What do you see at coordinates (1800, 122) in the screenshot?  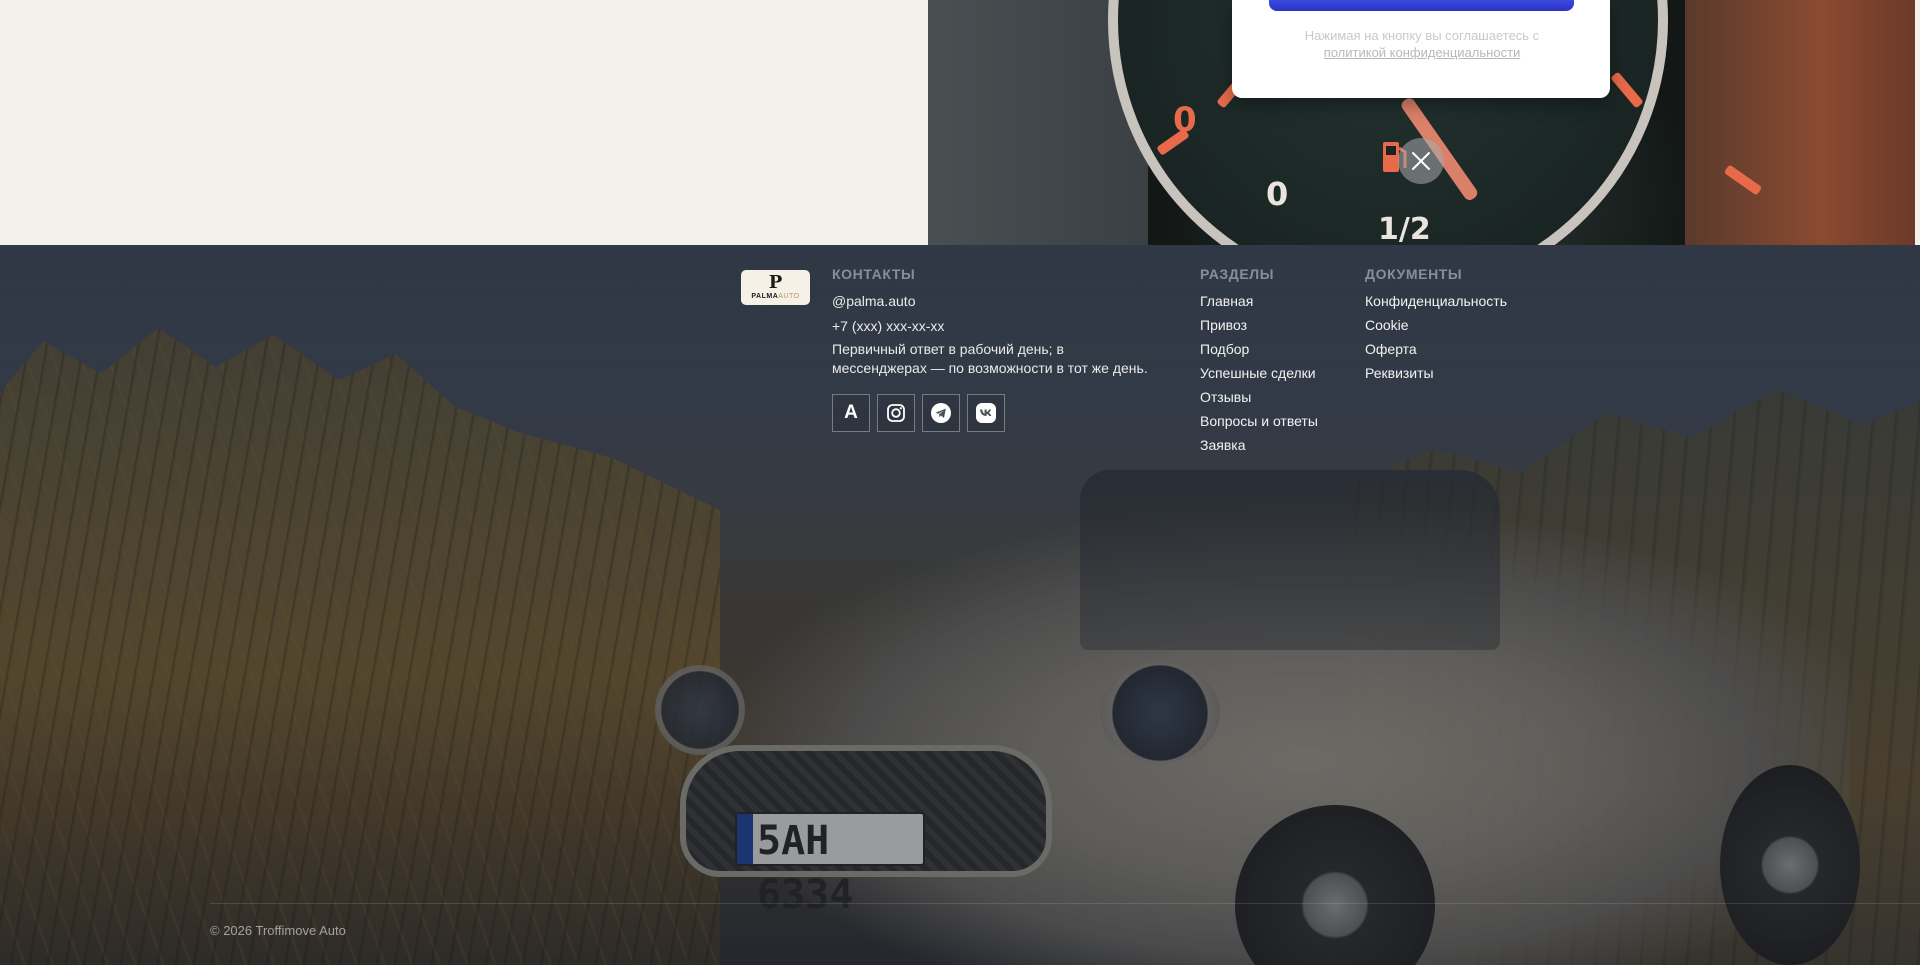 I see `background-blur-right` at bounding box center [1800, 122].